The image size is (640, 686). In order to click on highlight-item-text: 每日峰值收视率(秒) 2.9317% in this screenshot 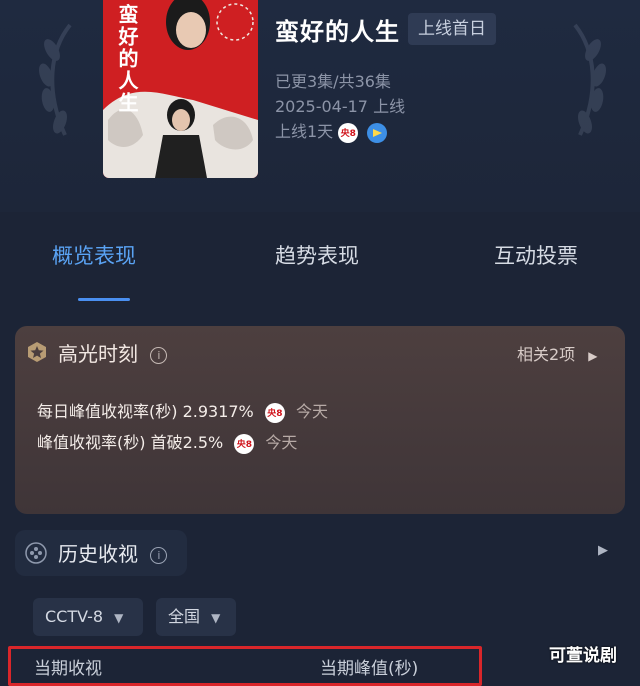, I will do `click(145, 411)`.